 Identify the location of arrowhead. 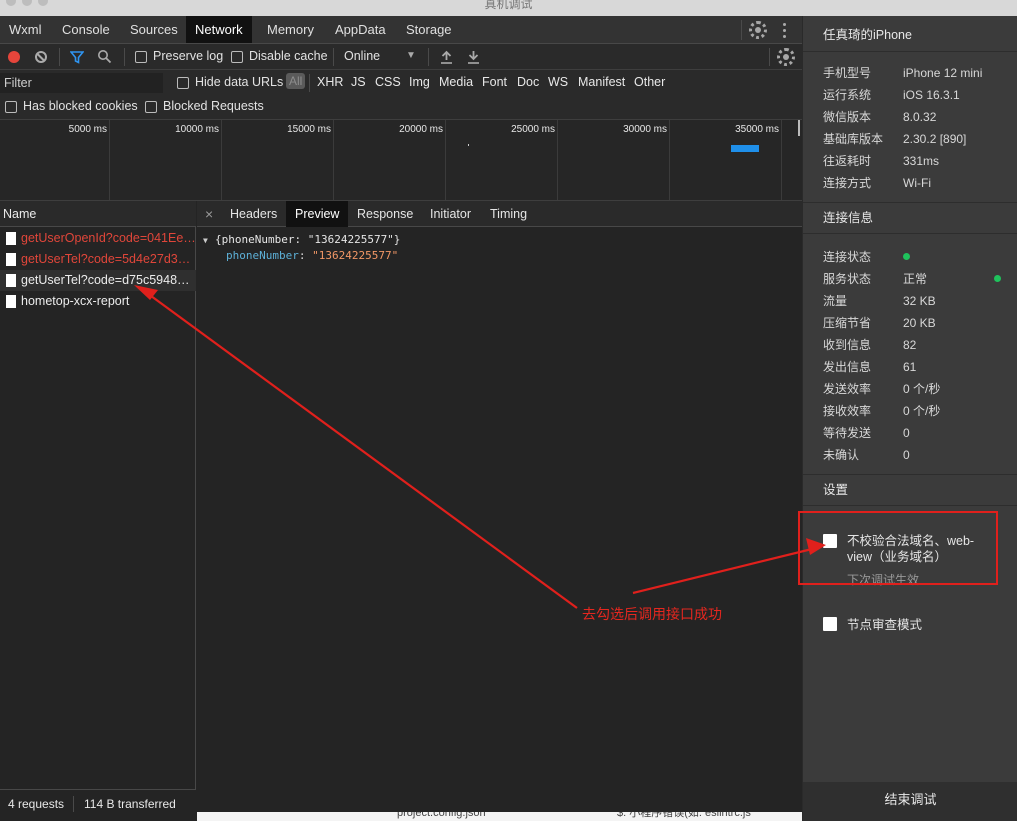
(816, 546).